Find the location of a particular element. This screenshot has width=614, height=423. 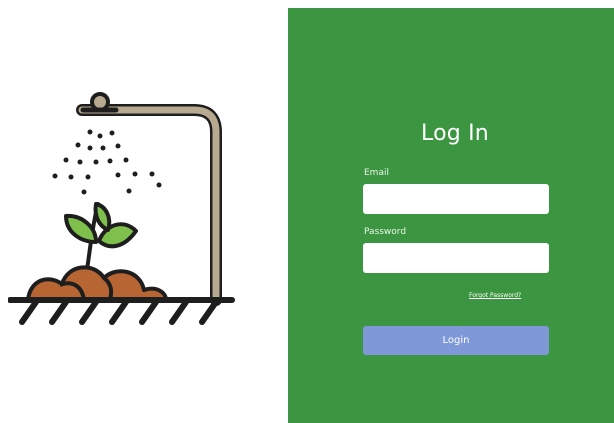

forgot-password-link: Forgot Password? is located at coordinates (495, 296).